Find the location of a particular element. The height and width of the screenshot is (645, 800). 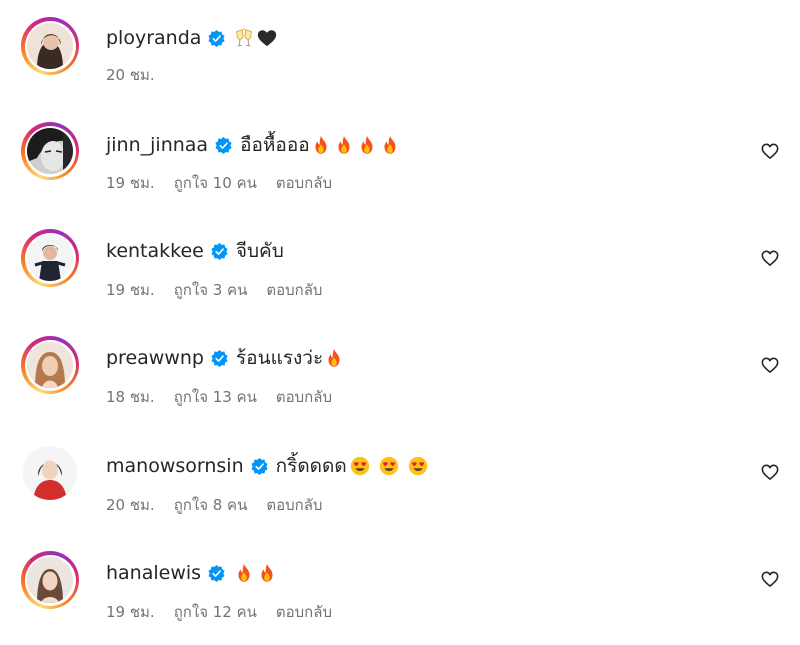

comment-text: กริ้ดดดด is located at coordinates (353, 466).